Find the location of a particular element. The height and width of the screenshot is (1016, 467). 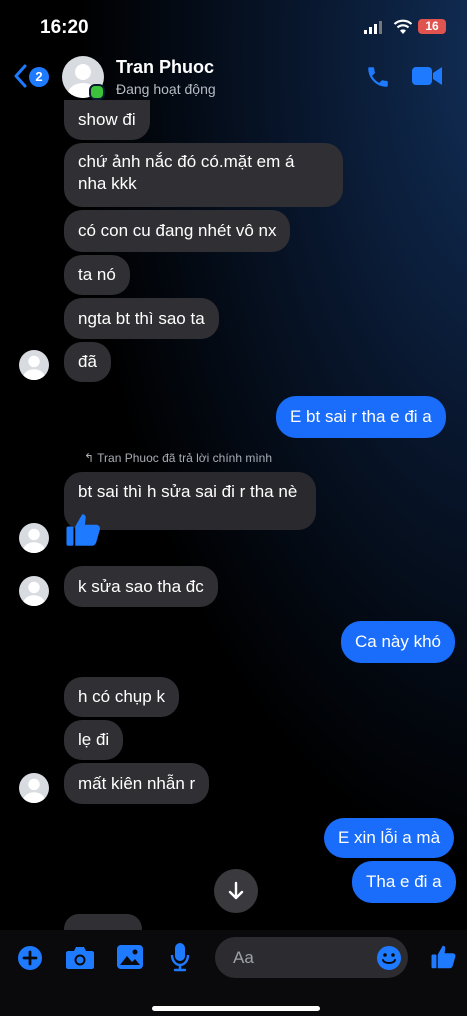

message-incoming: lẹ đi is located at coordinates (94, 740).